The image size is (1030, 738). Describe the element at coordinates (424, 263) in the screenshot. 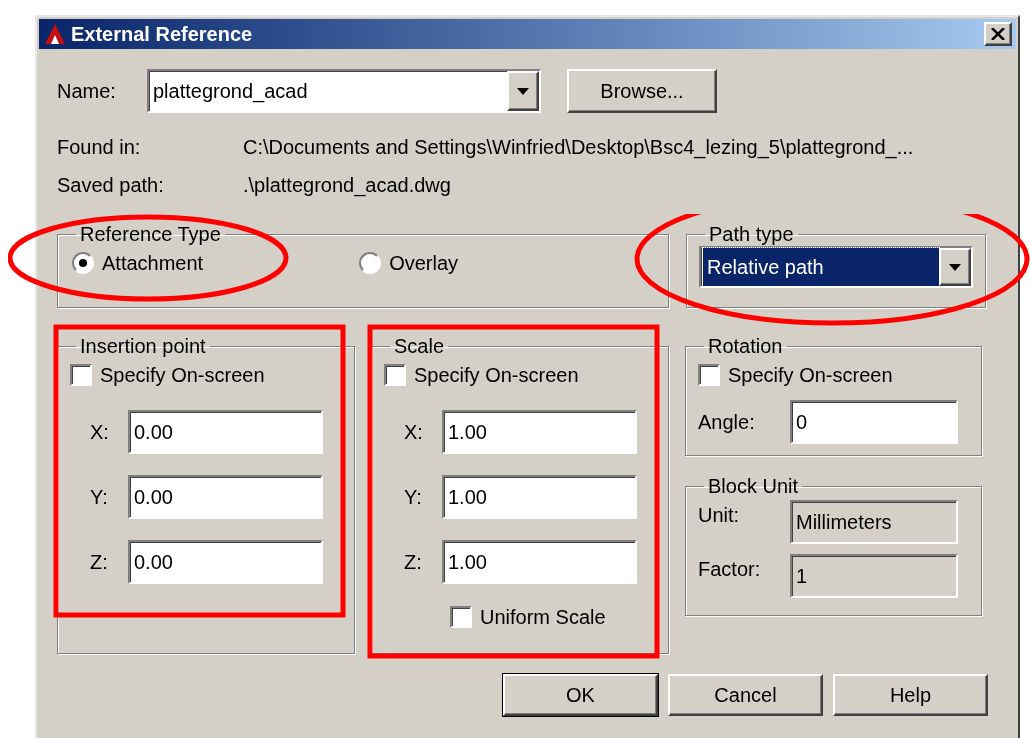

I see `radio-label: Overlay` at that location.